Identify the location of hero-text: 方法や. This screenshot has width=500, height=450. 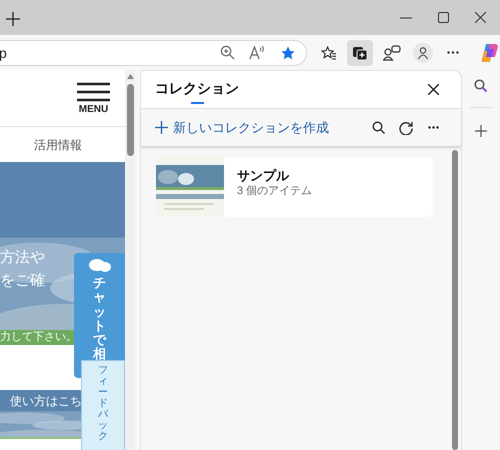
(22, 257).